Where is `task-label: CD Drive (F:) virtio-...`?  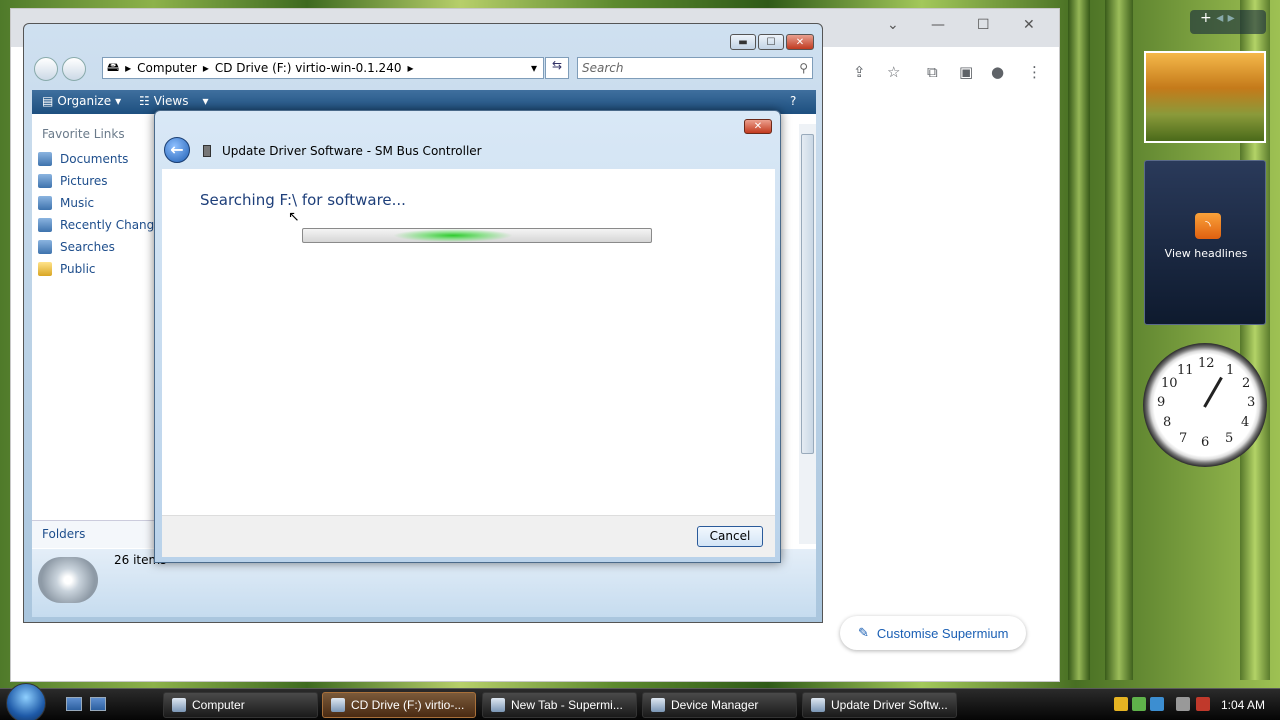 task-label: CD Drive (F:) virtio-... is located at coordinates (408, 705).